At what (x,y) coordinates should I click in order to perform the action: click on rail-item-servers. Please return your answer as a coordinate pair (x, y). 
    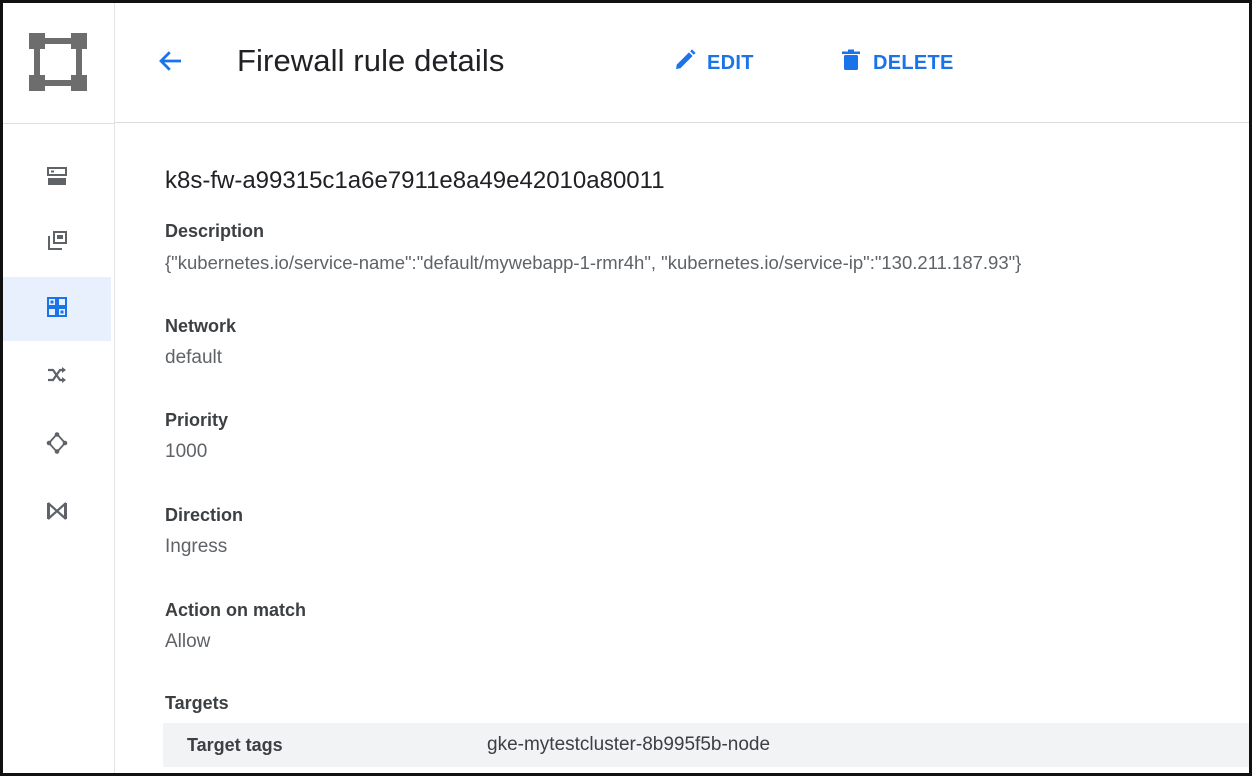
    Looking at the image, I should click on (57, 179).